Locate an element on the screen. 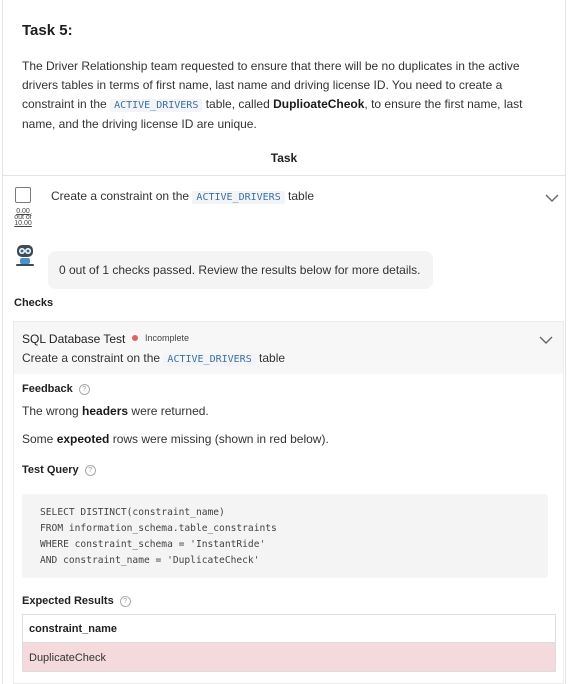 The width and height of the screenshot is (568, 684). expected-results-label: Expected Results is located at coordinates (68, 601).